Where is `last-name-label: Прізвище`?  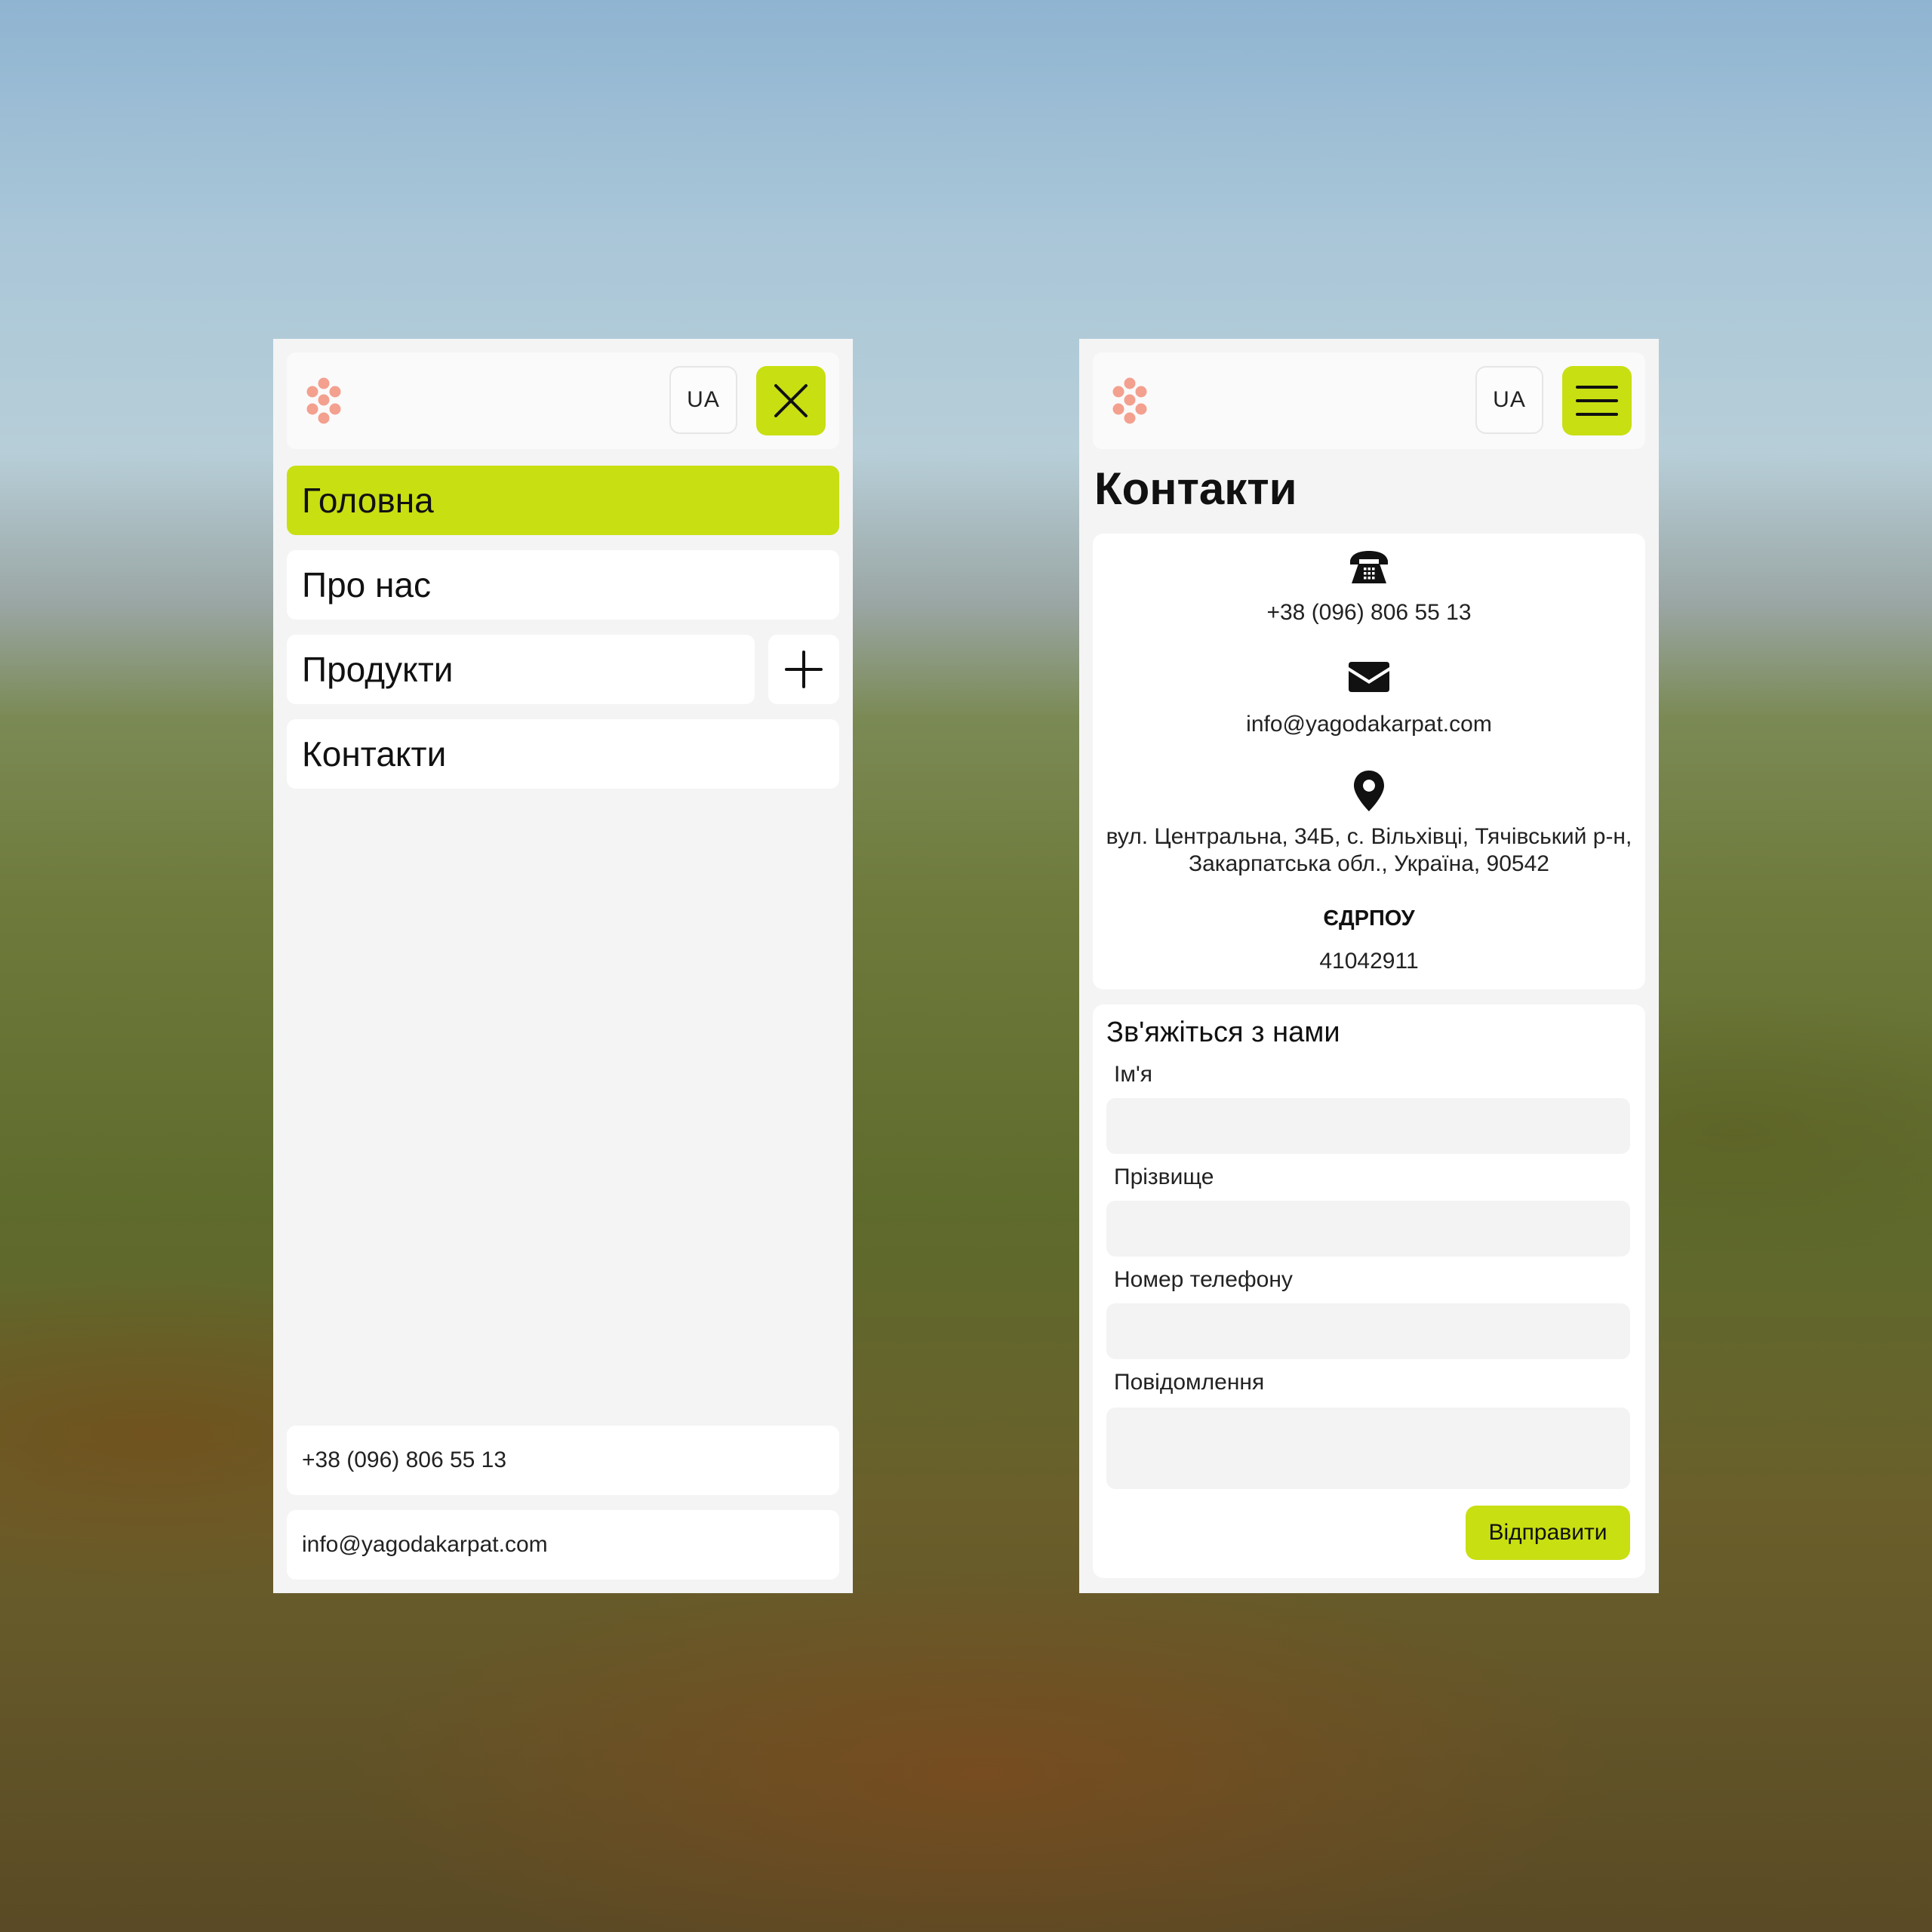 last-name-label: Прізвище is located at coordinates (1164, 1176).